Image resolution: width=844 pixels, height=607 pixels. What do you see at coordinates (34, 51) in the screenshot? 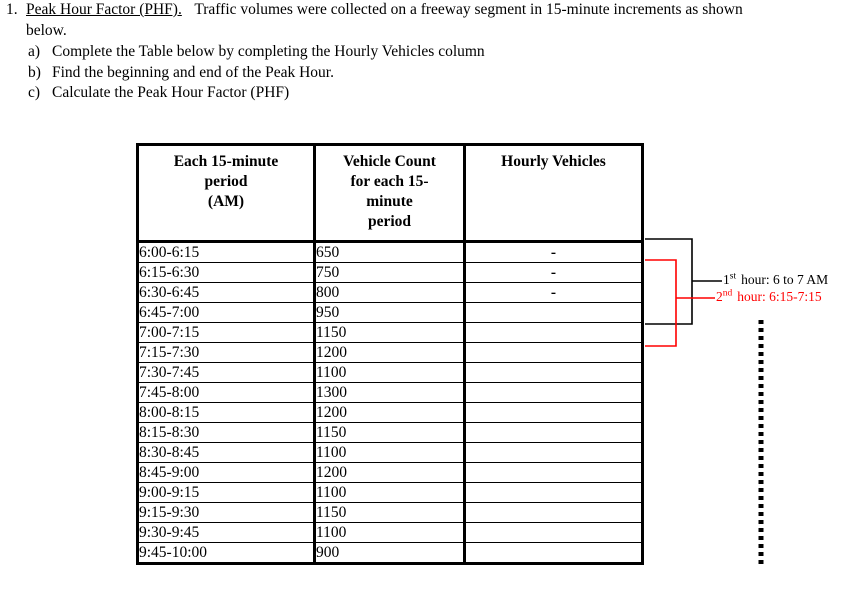
I see `sub-item-a-marker: a)` at bounding box center [34, 51].